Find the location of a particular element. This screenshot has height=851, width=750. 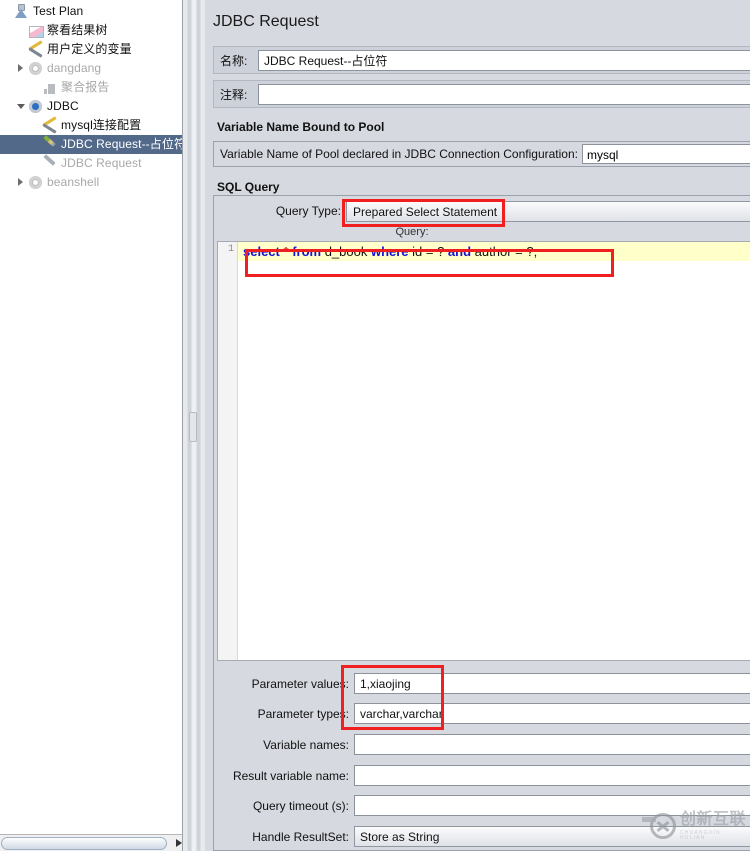

tree-collapse-toggle-icon is located at coordinates (20, 106).